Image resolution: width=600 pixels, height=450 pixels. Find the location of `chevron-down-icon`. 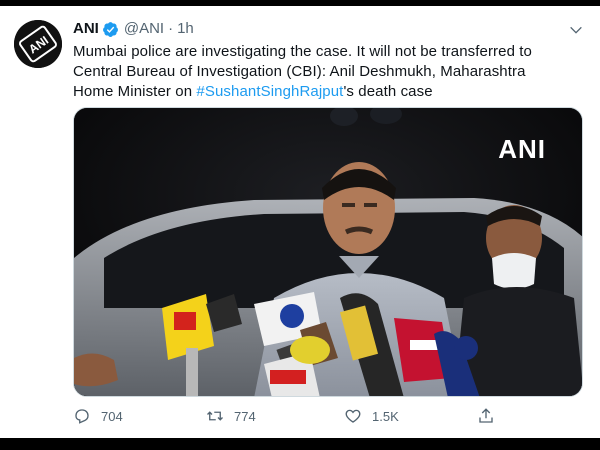

chevron-down-icon is located at coordinates (576, 30).